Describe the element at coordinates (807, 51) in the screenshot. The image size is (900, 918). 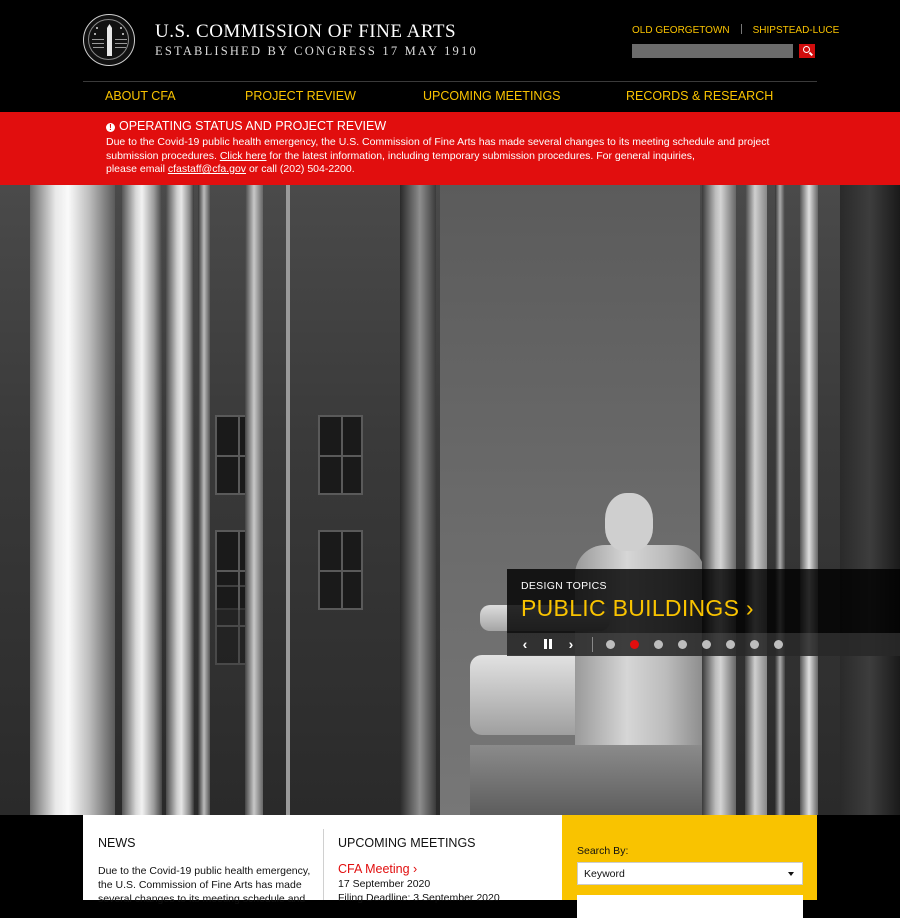
I see `search-button` at that location.